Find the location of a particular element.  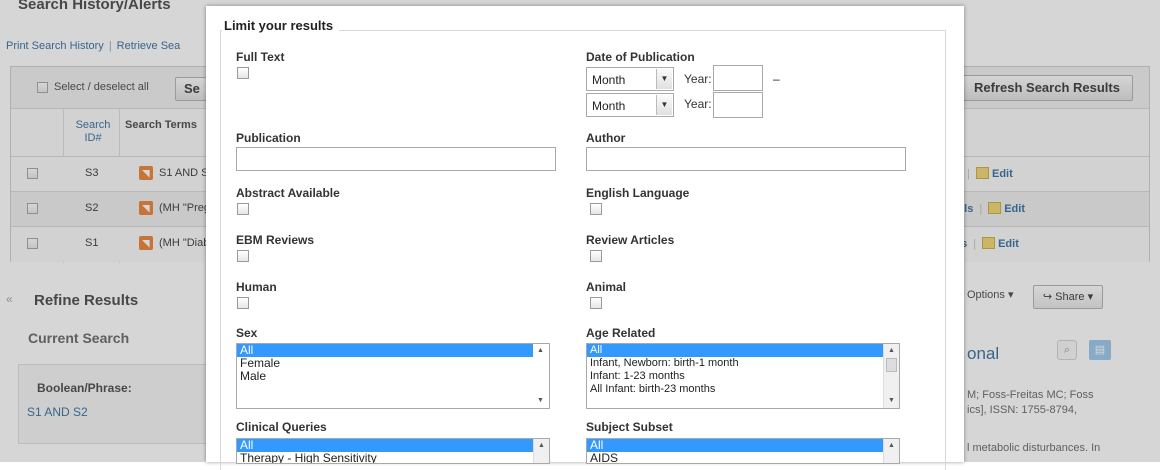

human-checkbox is located at coordinates (243, 303).